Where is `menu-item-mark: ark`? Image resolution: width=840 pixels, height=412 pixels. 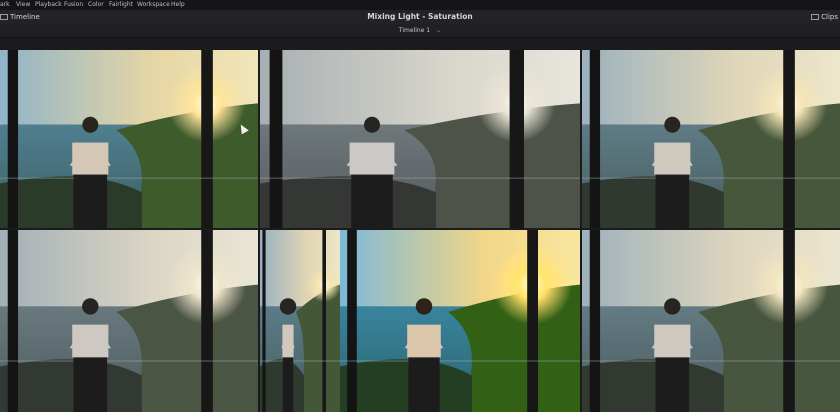
menu-item-mark: ark is located at coordinates (5, 5).